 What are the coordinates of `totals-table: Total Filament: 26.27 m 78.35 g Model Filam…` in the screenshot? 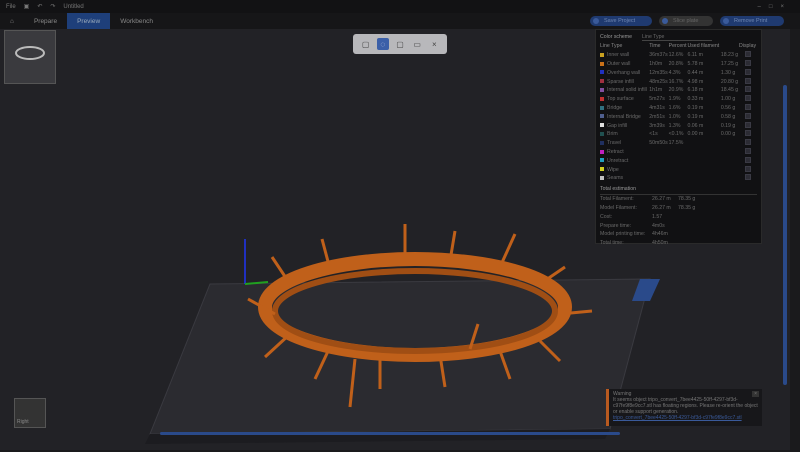 It's located at (678, 221).